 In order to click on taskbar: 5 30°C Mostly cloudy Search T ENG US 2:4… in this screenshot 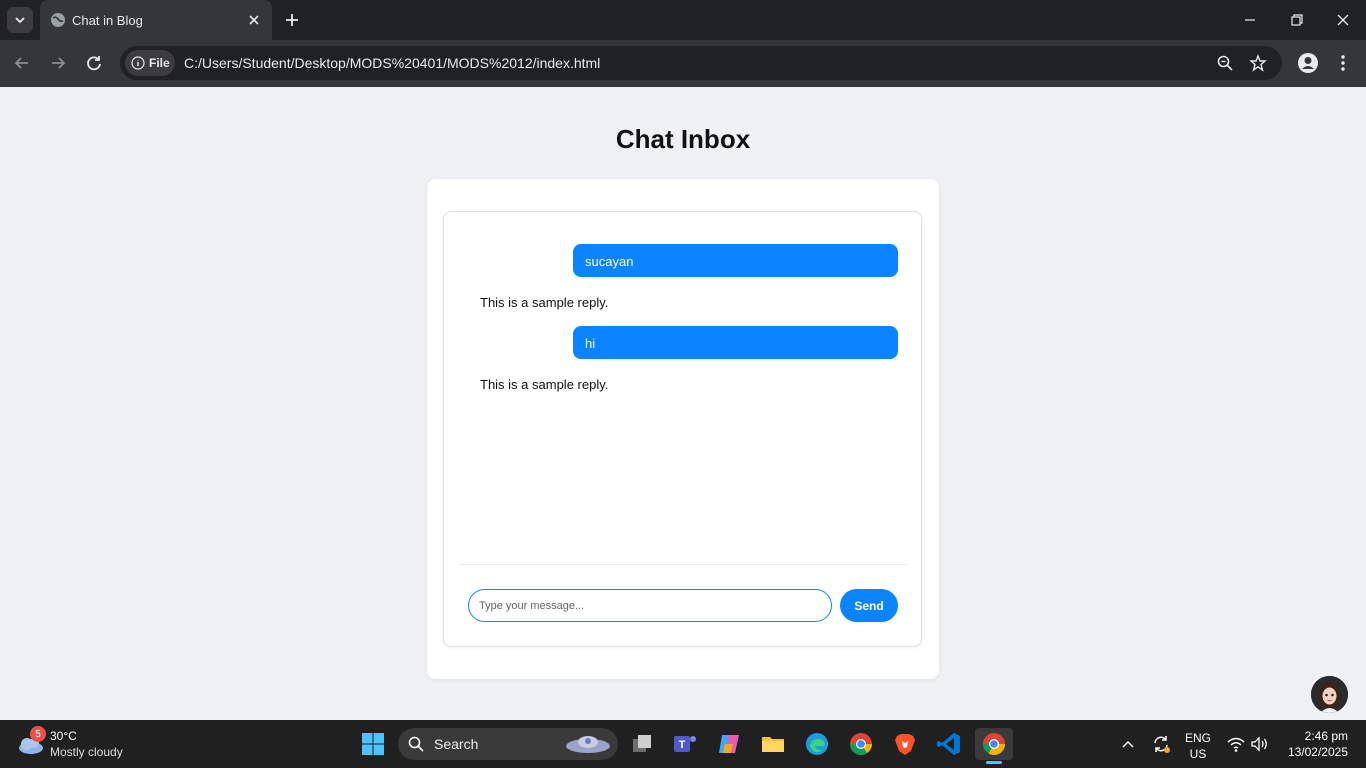, I will do `click(683, 744)`.